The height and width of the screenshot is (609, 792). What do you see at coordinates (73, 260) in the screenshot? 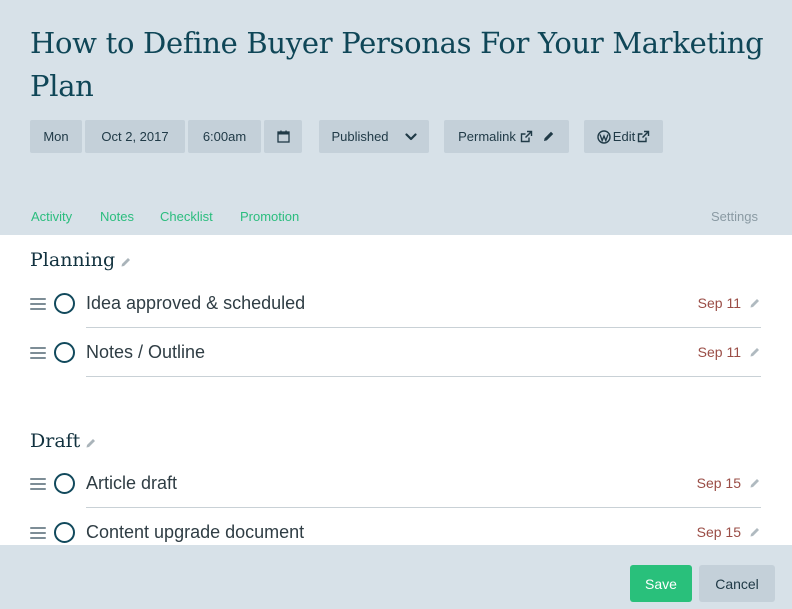
I see `section-title-label: Planning` at bounding box center [73, 260].